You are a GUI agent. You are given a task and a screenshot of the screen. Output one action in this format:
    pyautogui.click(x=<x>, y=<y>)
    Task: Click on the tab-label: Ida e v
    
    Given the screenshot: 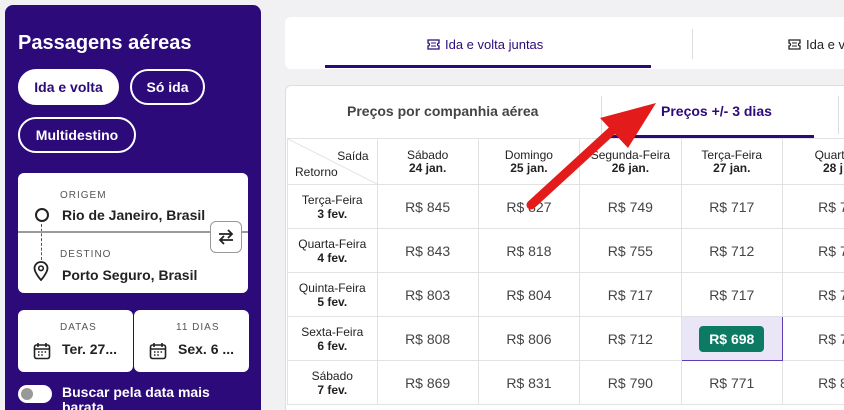 What is the action you would take?
    pyautogui.click(x=825, y=44)
    